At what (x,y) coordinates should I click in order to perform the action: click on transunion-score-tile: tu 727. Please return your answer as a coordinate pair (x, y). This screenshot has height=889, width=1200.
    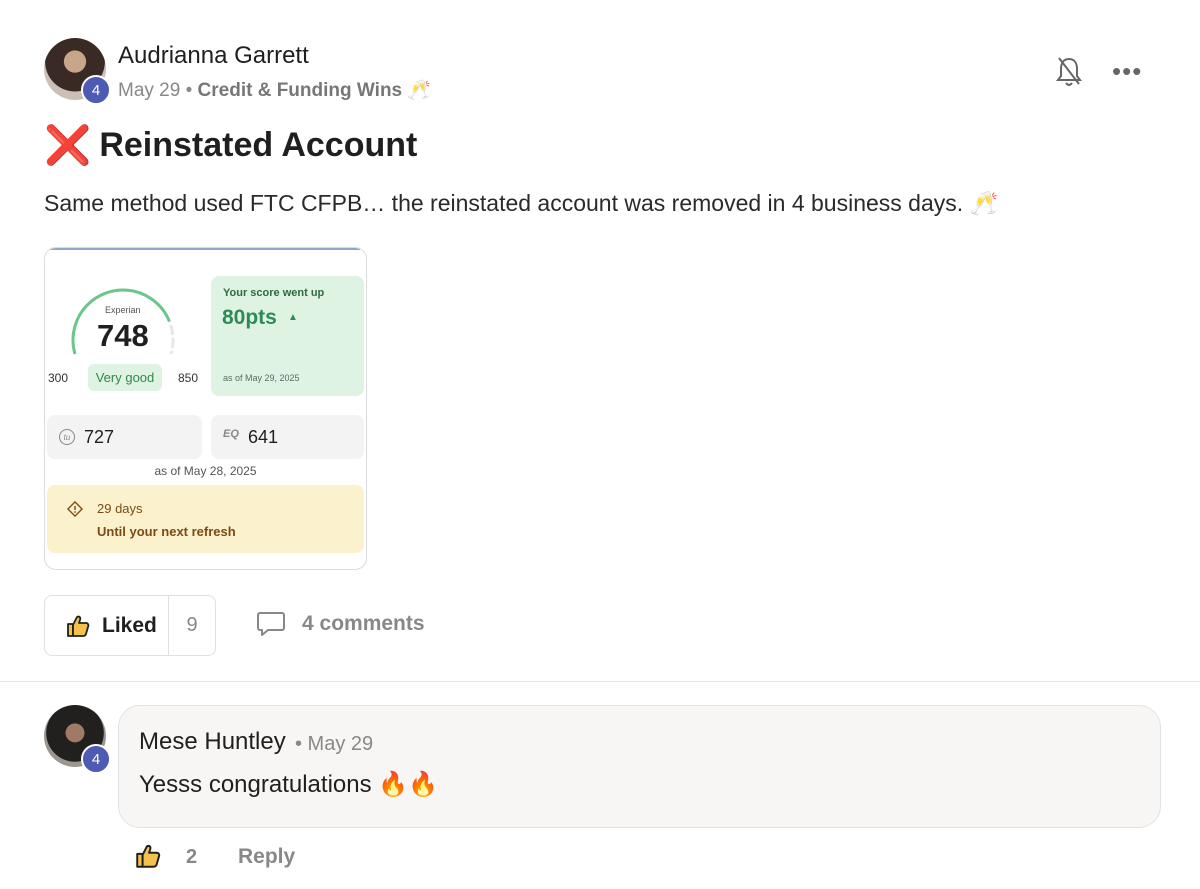
    Looking at the image, I should click on (124, 437).